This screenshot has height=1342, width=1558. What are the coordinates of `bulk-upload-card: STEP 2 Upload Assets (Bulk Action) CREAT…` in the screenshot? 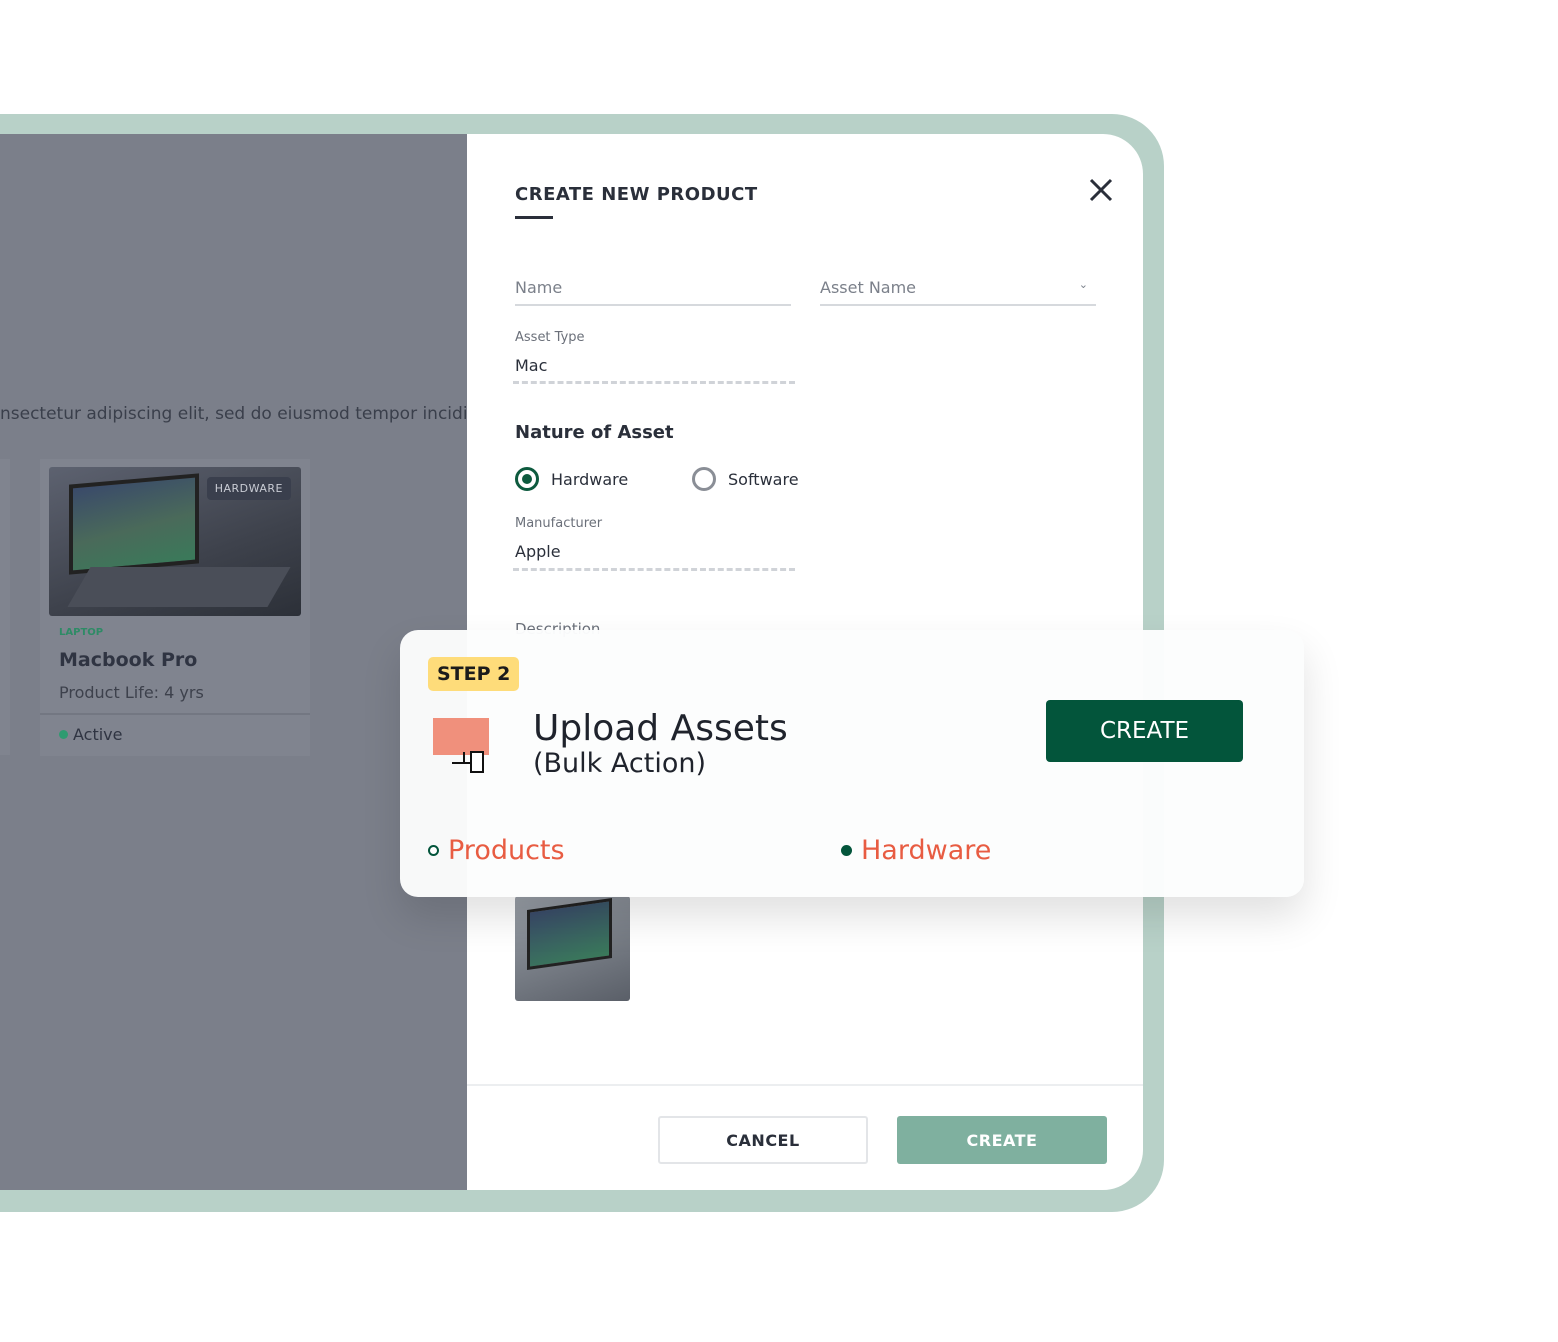 It's located at (852, 763).